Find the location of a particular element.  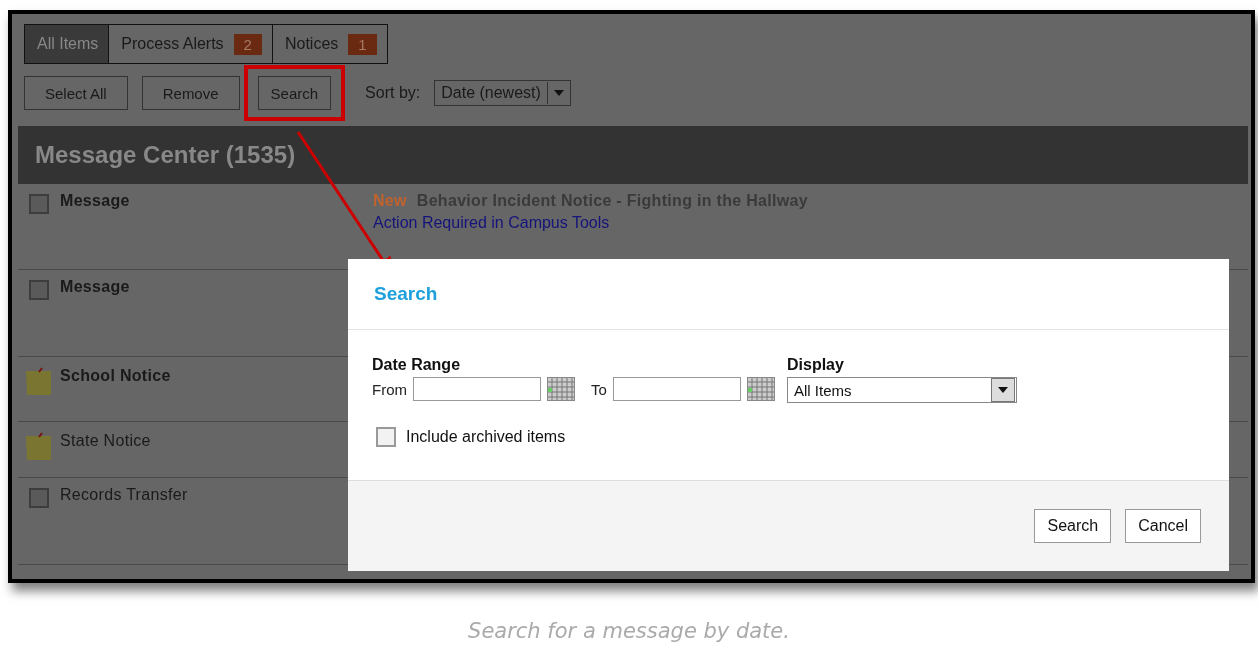

message-type: Records Transfer is located at coordinates (124, 495).